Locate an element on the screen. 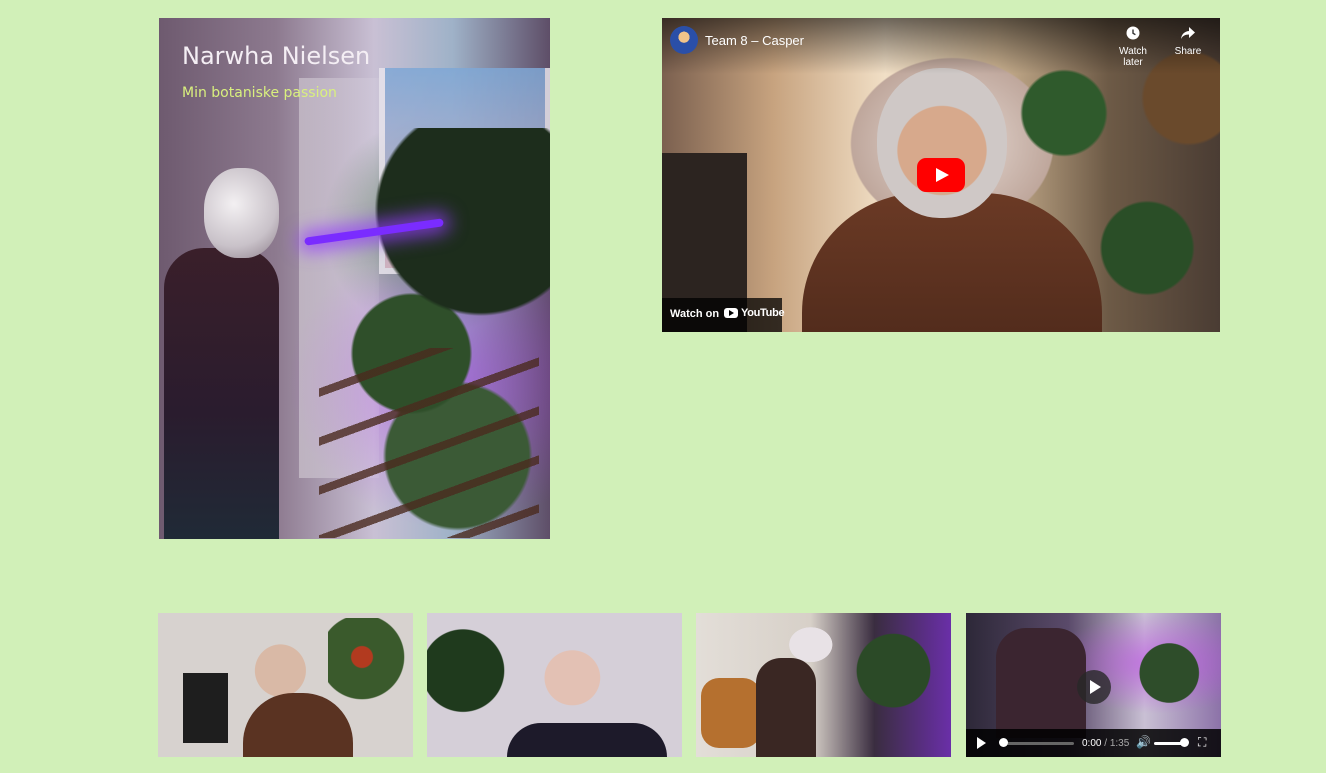 The height and width of the screenshot is (773, 1326). hero-person is located at coordinates (221, 393).